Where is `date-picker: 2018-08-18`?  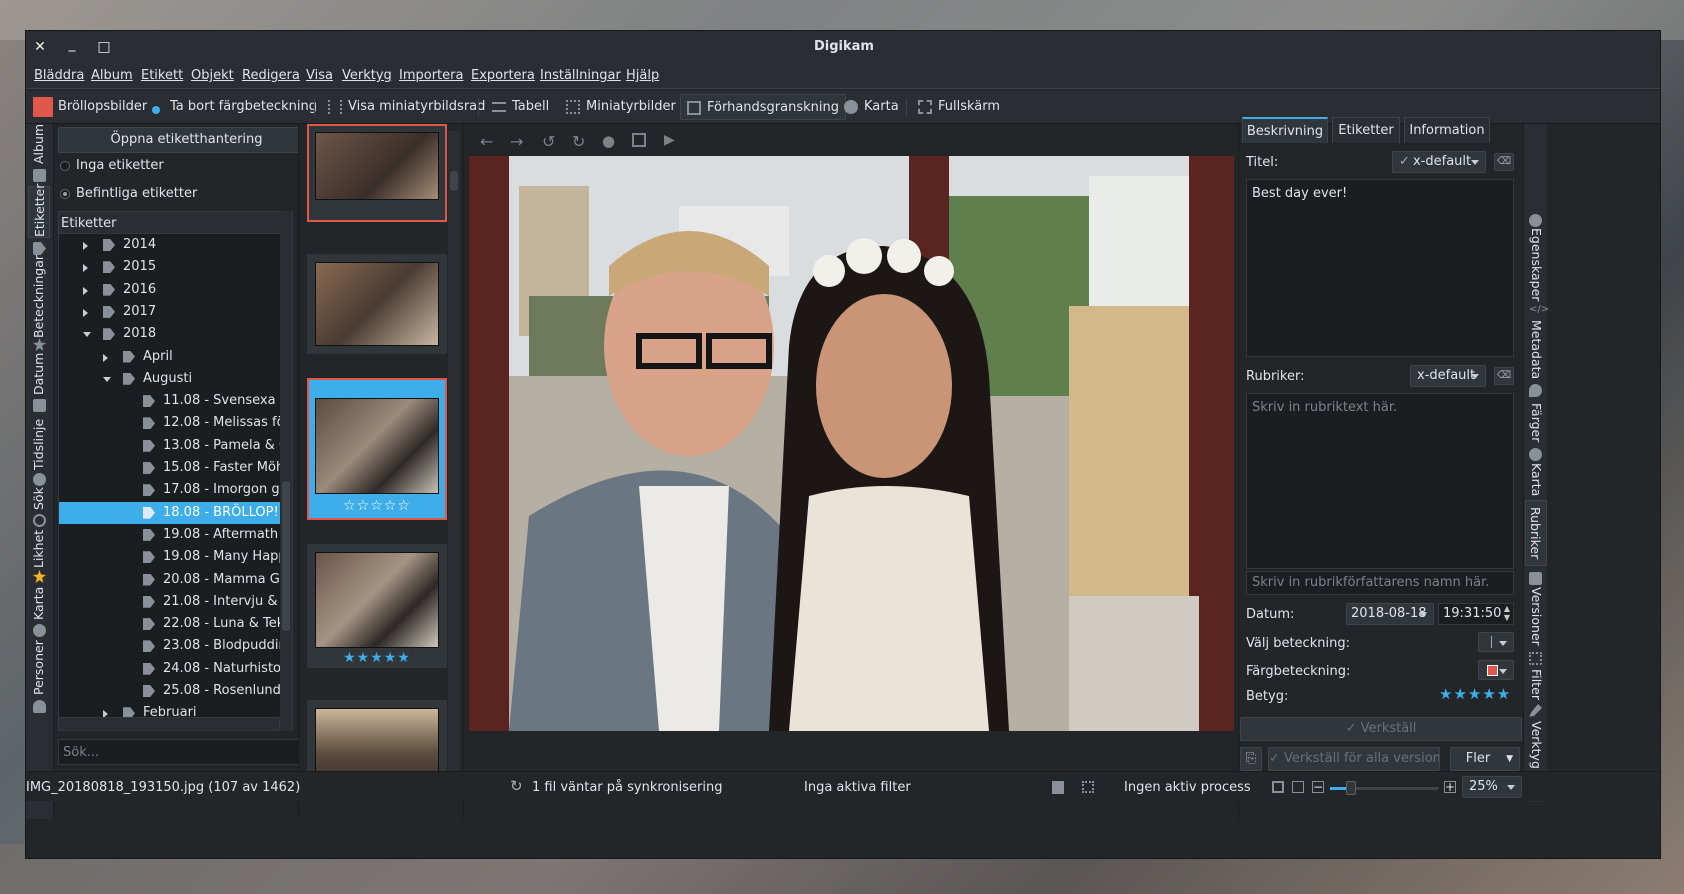 date-picker: 2018-08-18 is located at coordinates (1390, 614).